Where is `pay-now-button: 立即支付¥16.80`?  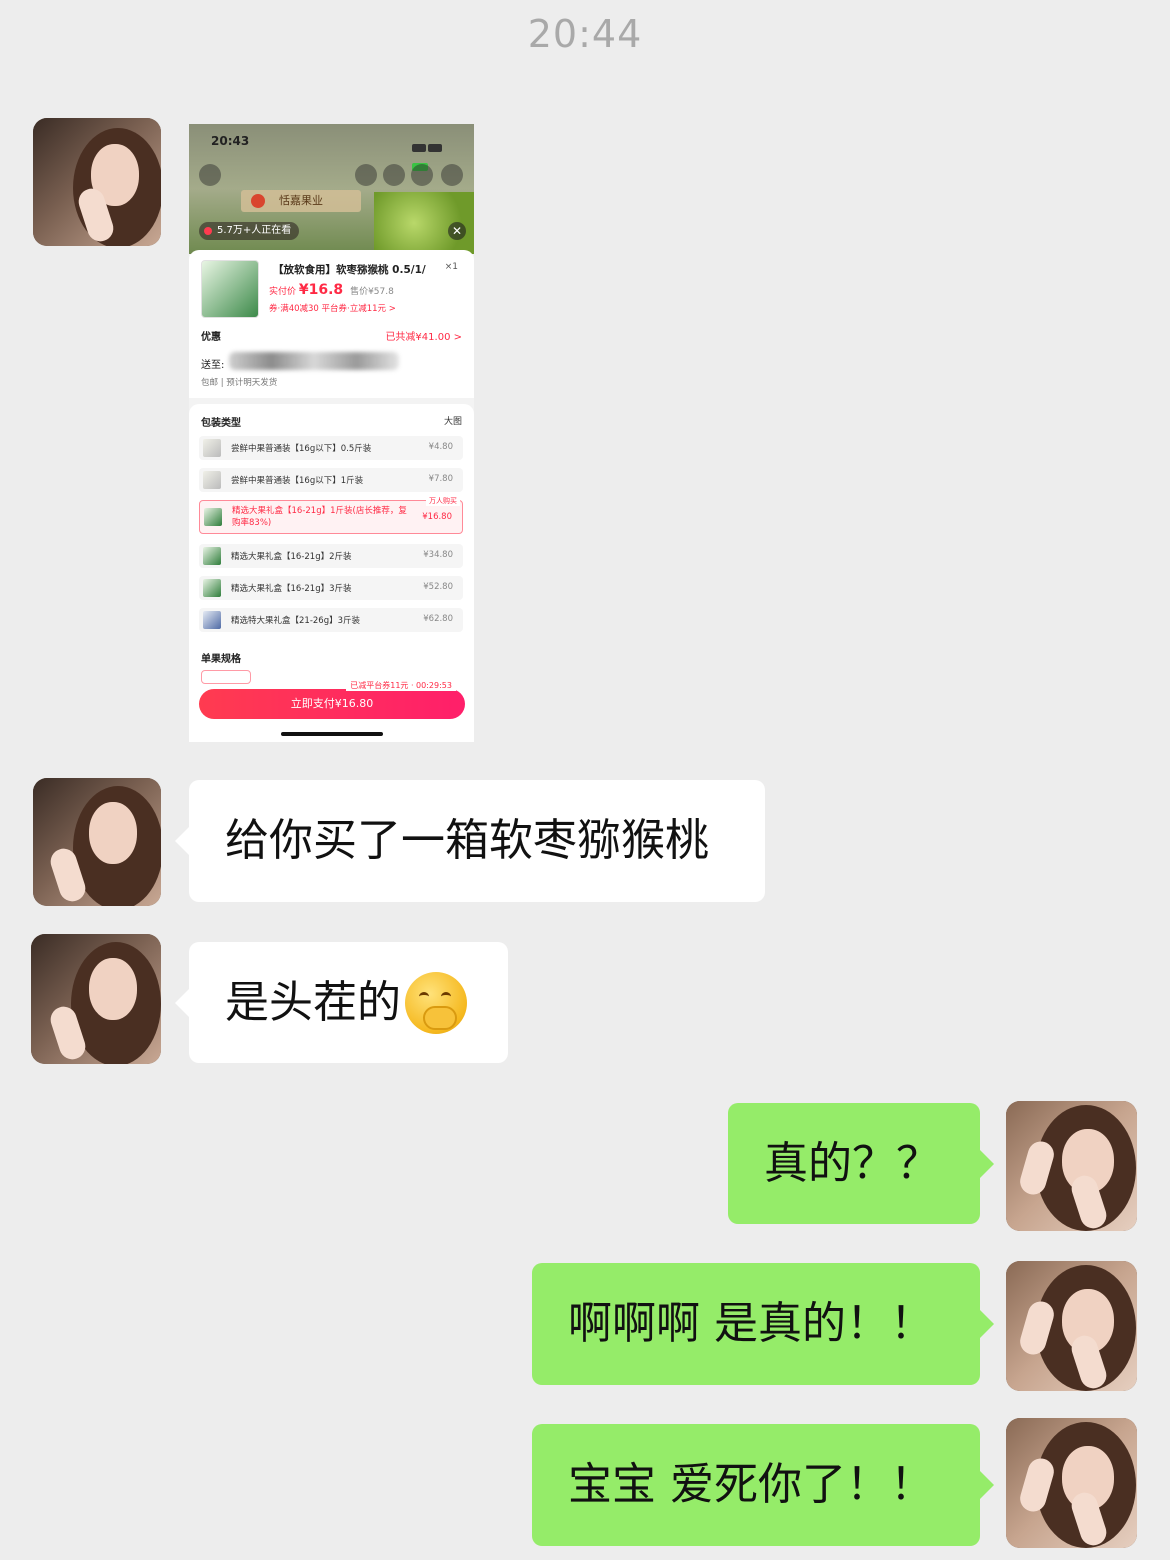 pay-now-button: 立即支付¥16.80 is located at coordinates (332, 704).